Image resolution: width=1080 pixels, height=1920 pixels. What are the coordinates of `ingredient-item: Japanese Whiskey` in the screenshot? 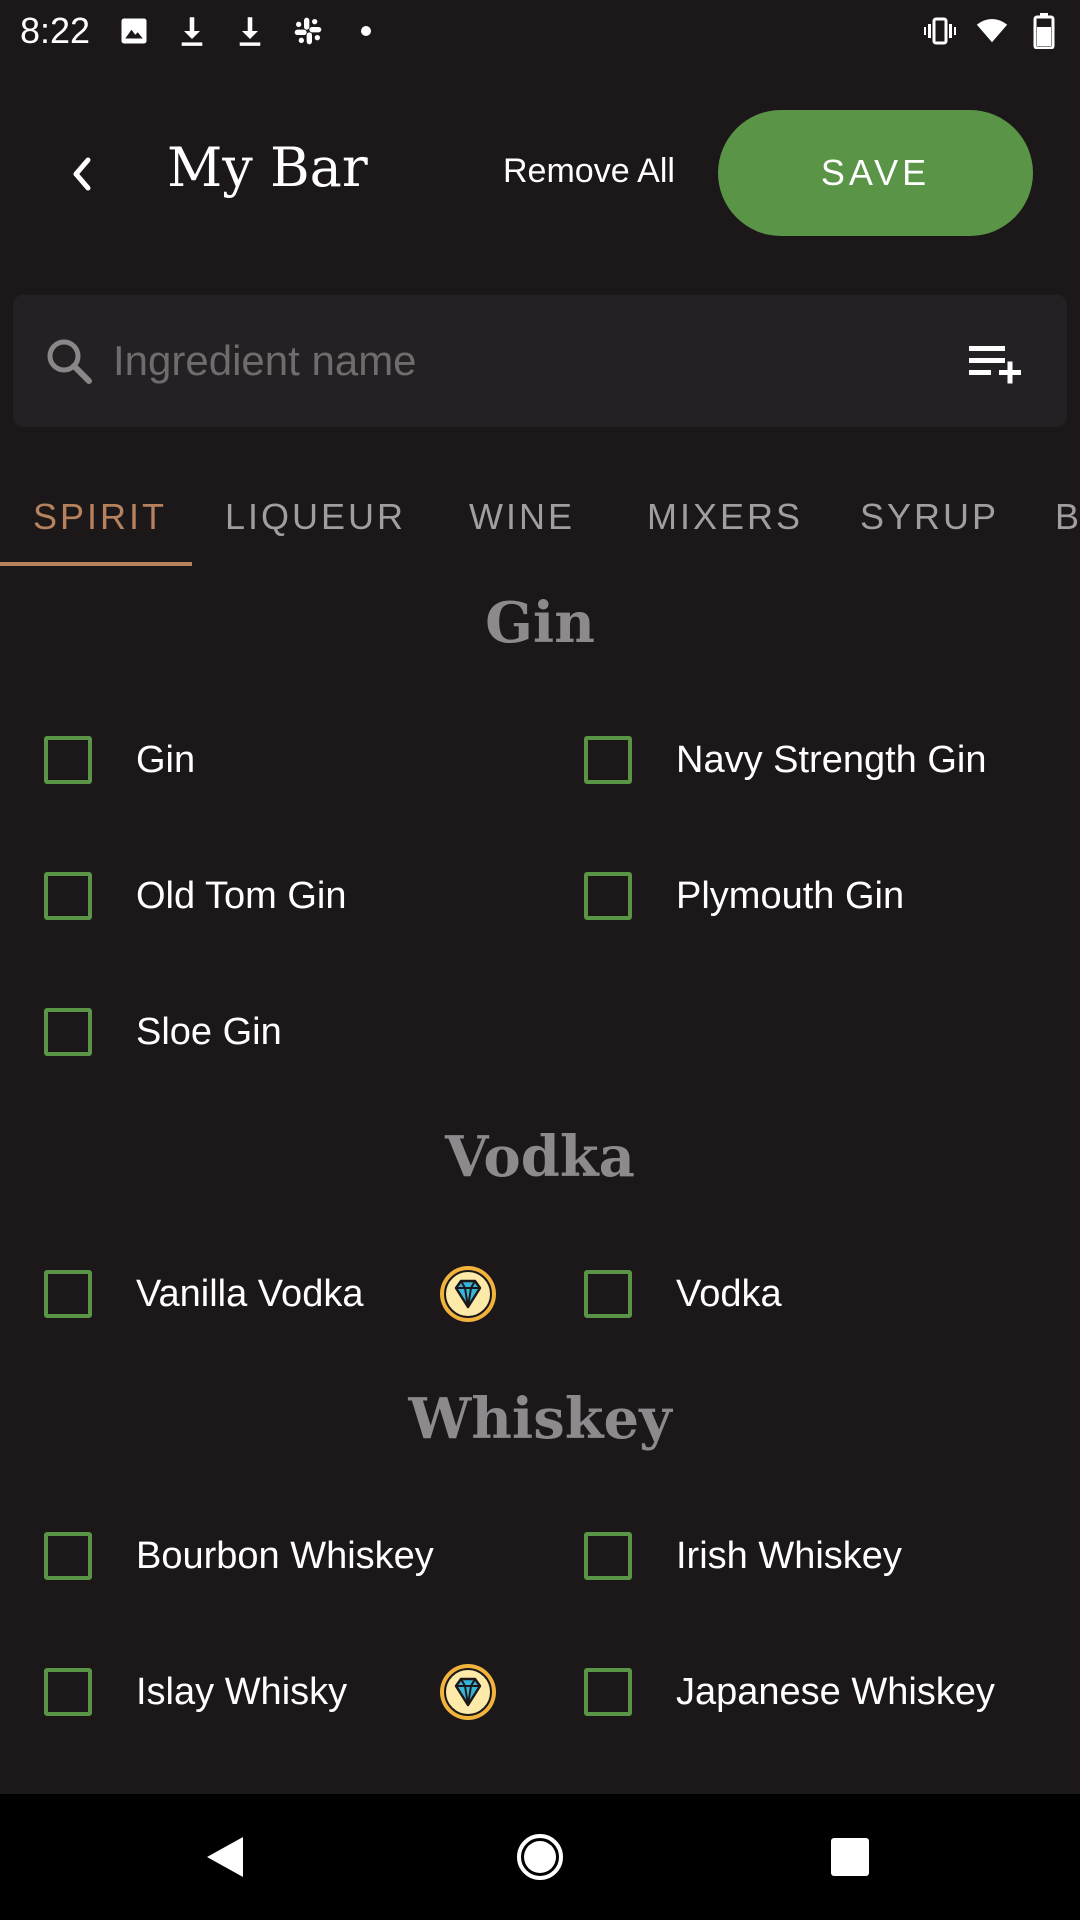 It's located at (789, 1692).